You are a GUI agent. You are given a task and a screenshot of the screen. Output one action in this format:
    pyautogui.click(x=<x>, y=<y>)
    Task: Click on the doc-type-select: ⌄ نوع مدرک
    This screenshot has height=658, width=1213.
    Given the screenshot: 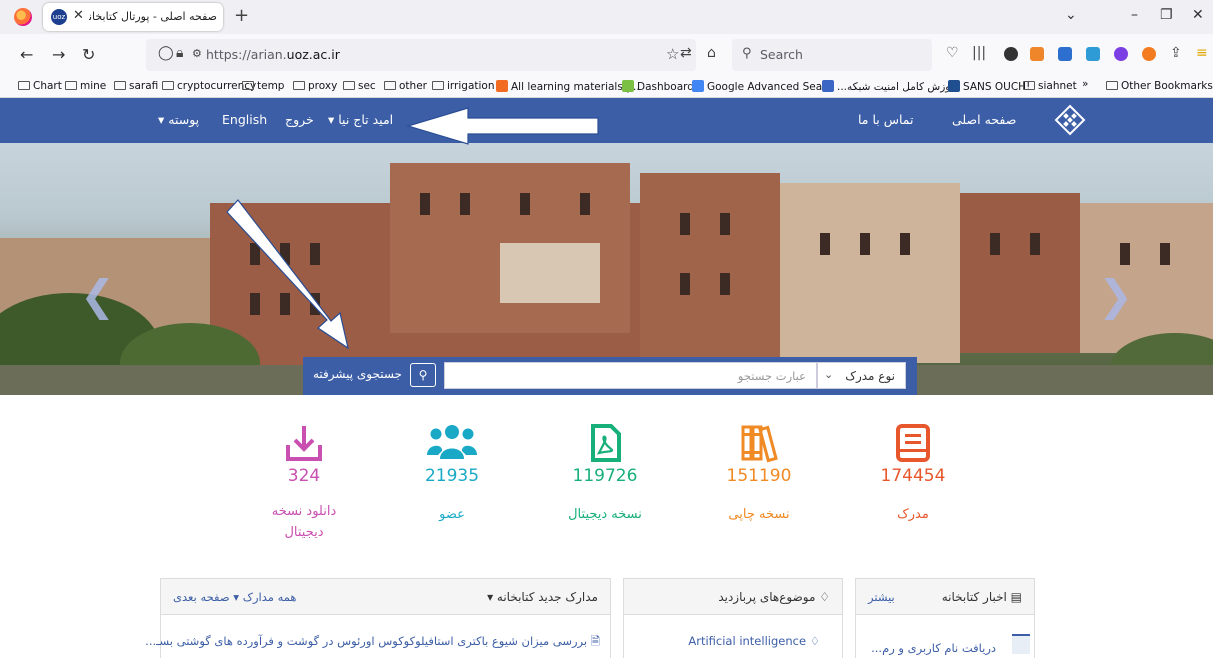 What is the action you would take?
    pyautogui.click(x=861, y=375)
    